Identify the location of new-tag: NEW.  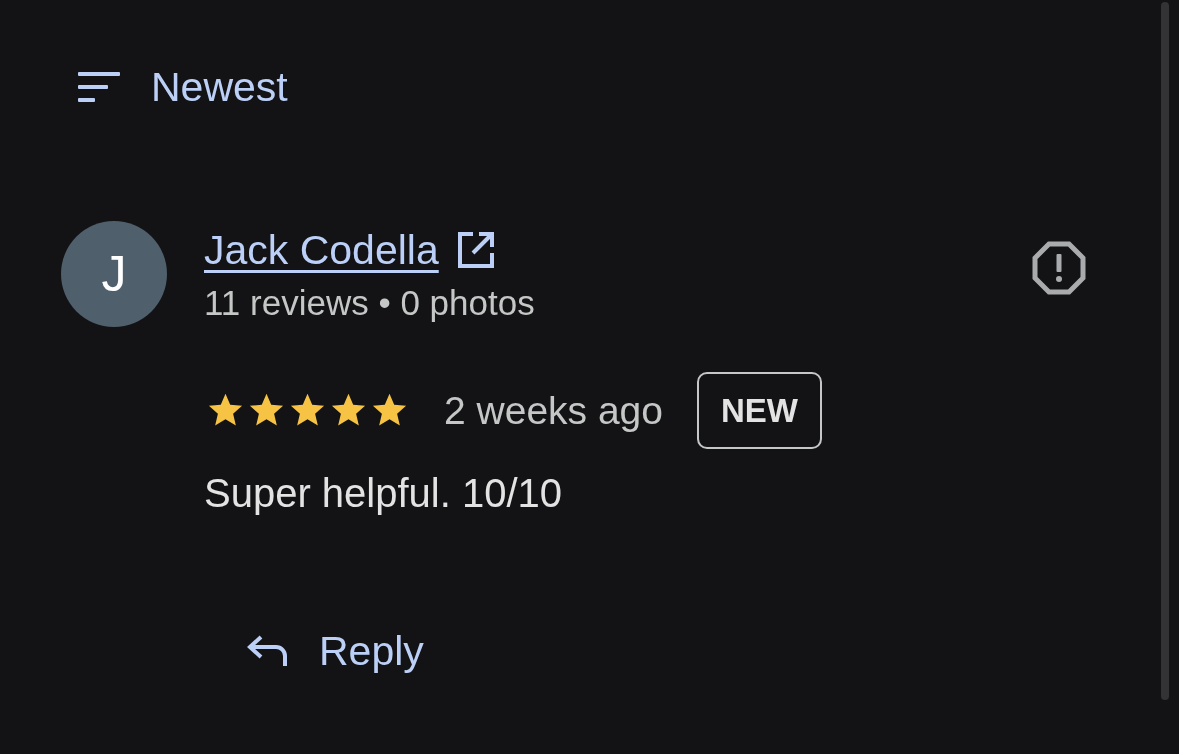
(759, 410).